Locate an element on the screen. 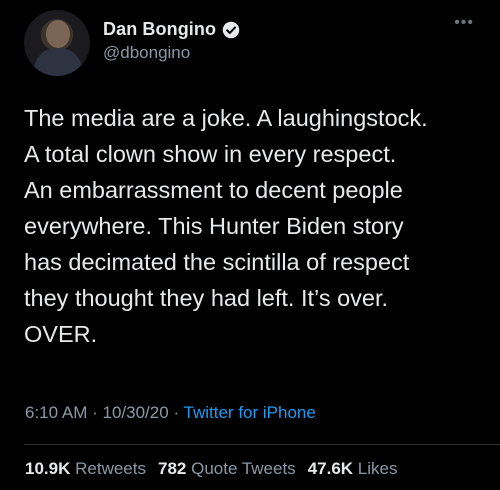 This screenshot has width=500, height=490. author-name-row: Dan Bongino is located at coordinates (171, 29).